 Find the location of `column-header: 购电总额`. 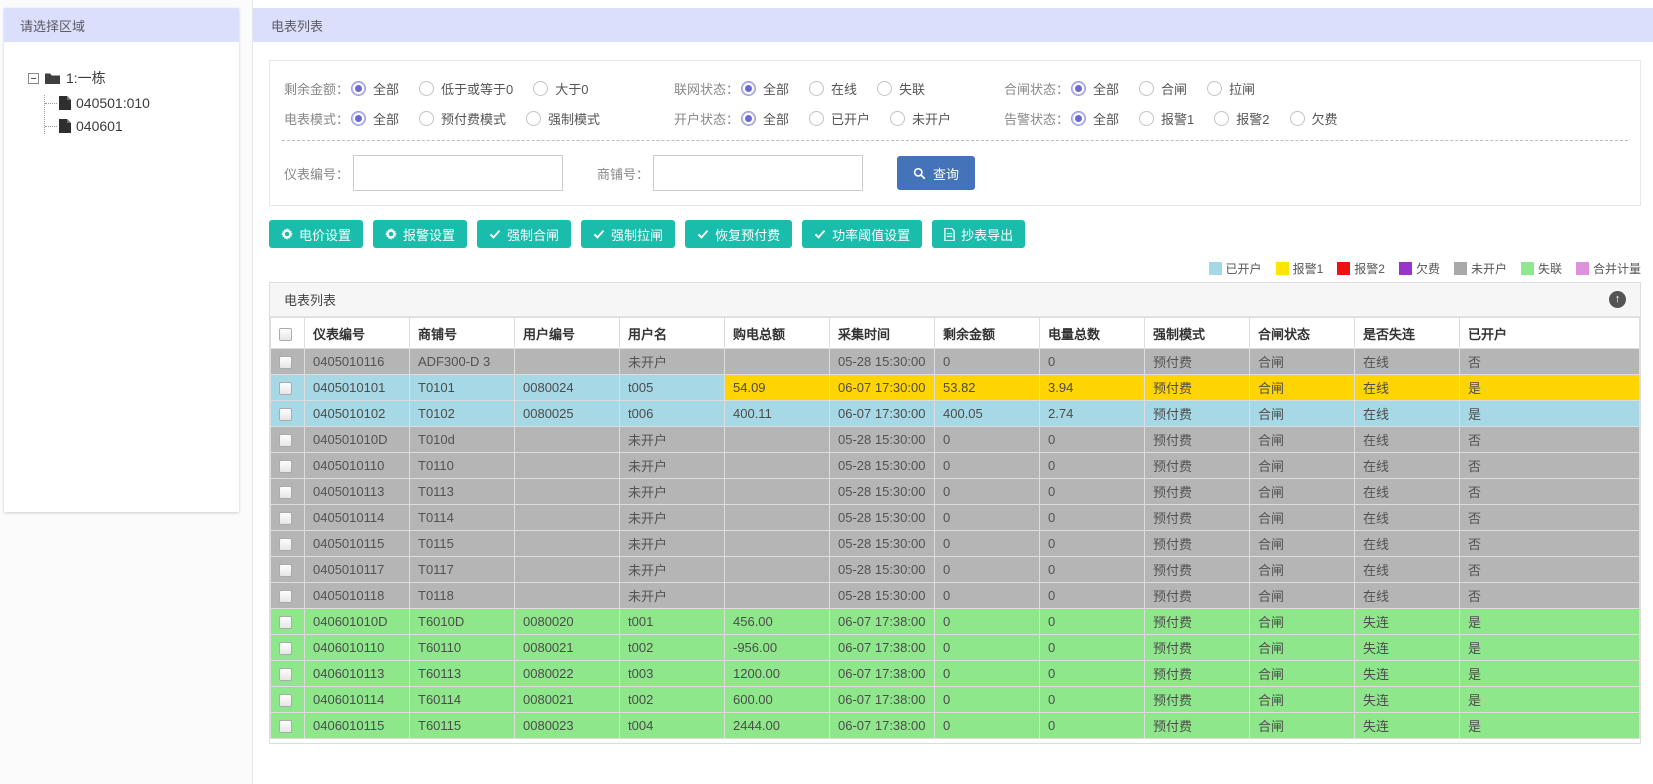

column-header: 购电总额 is located at coordinates (777, 333).